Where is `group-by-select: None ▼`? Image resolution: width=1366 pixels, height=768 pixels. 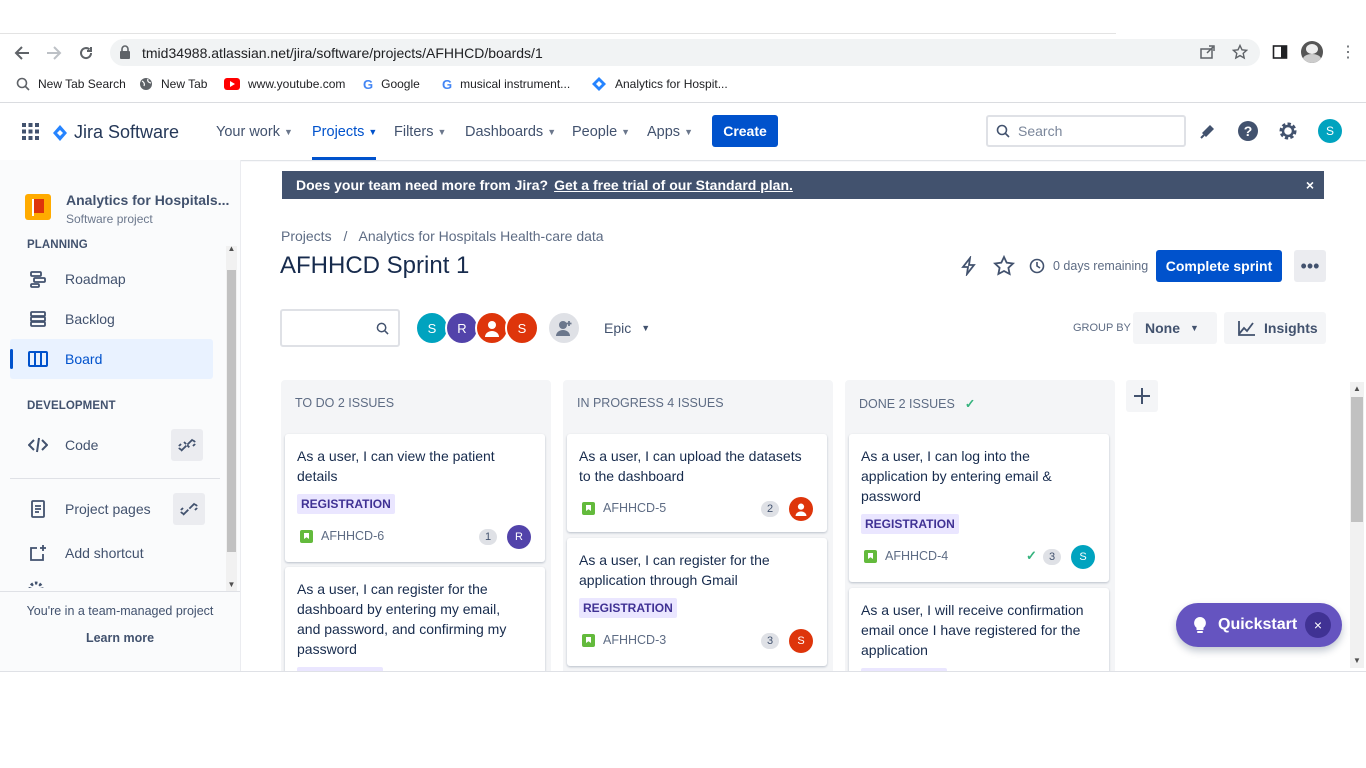 group-by-select: None ▼ is located at coordinates (1175, 328).